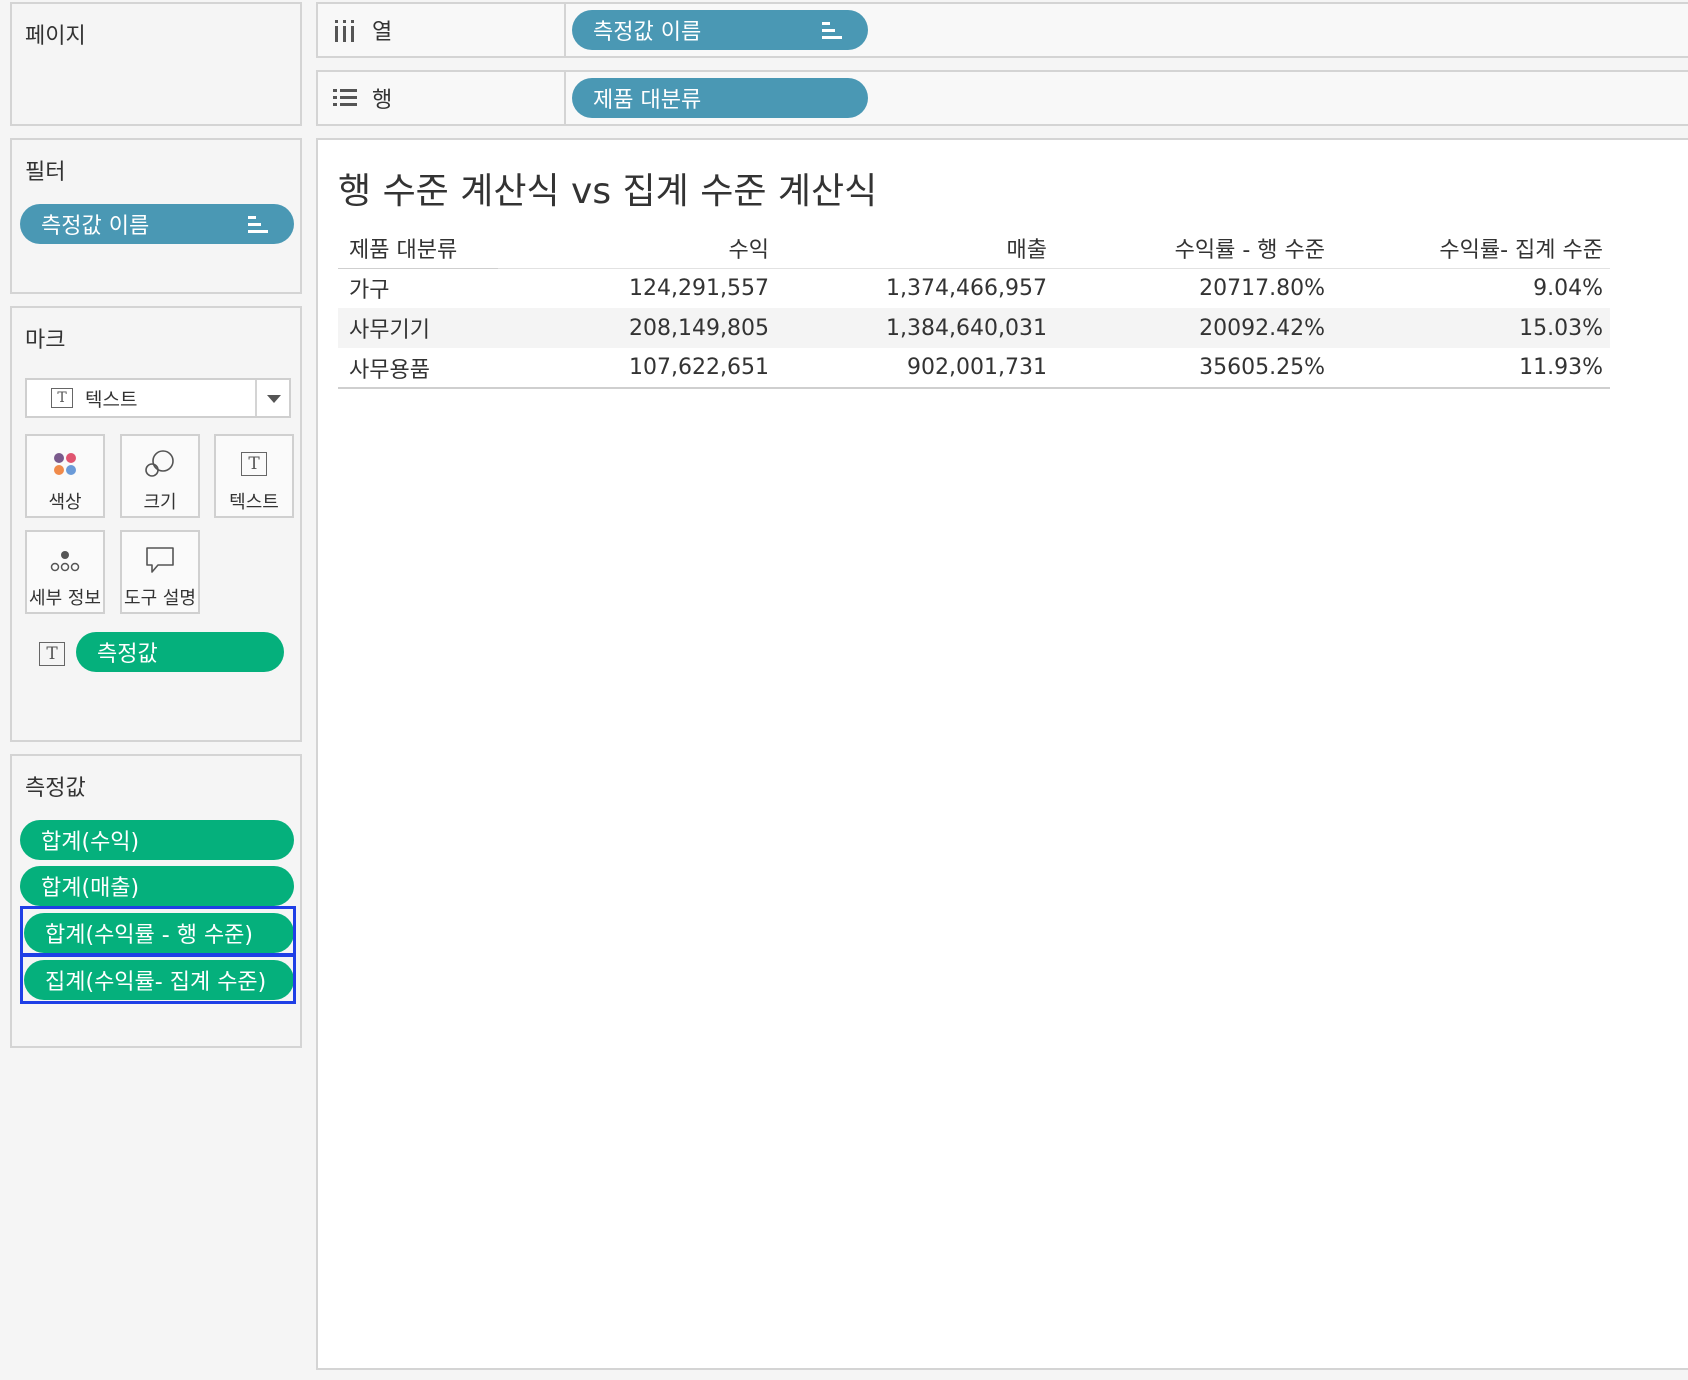  I want to click on row-category-cell: 사무용품, so click(418, 368).